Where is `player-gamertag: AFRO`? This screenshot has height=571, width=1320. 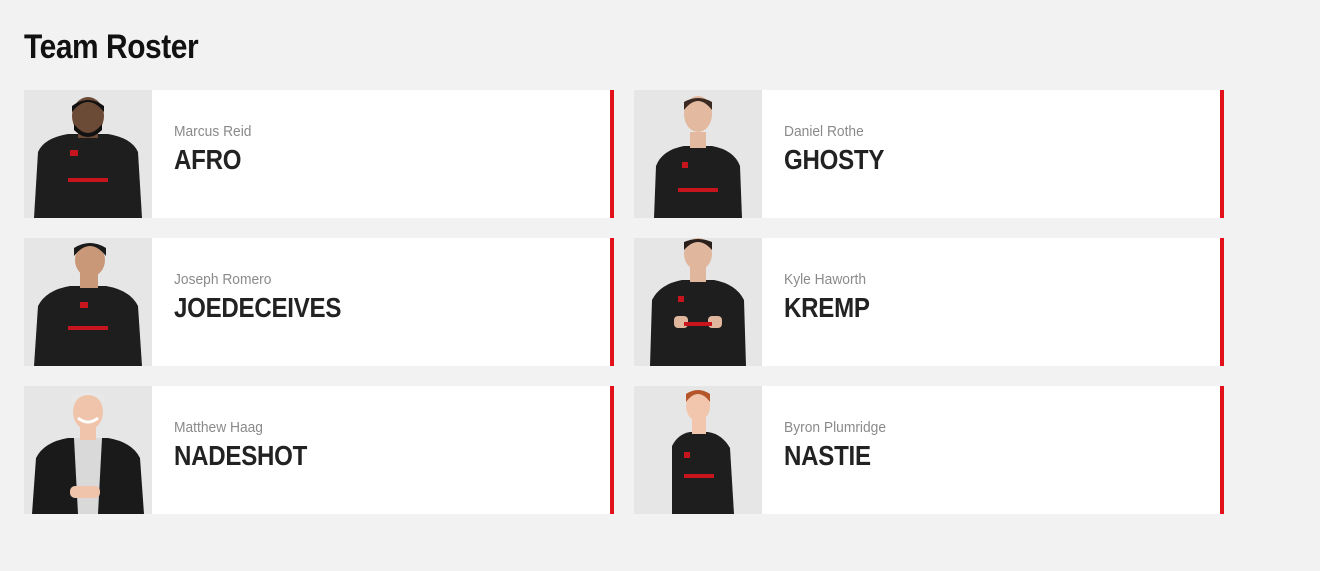 player-gamertag: AFRO is located at coordinates (208, 159).